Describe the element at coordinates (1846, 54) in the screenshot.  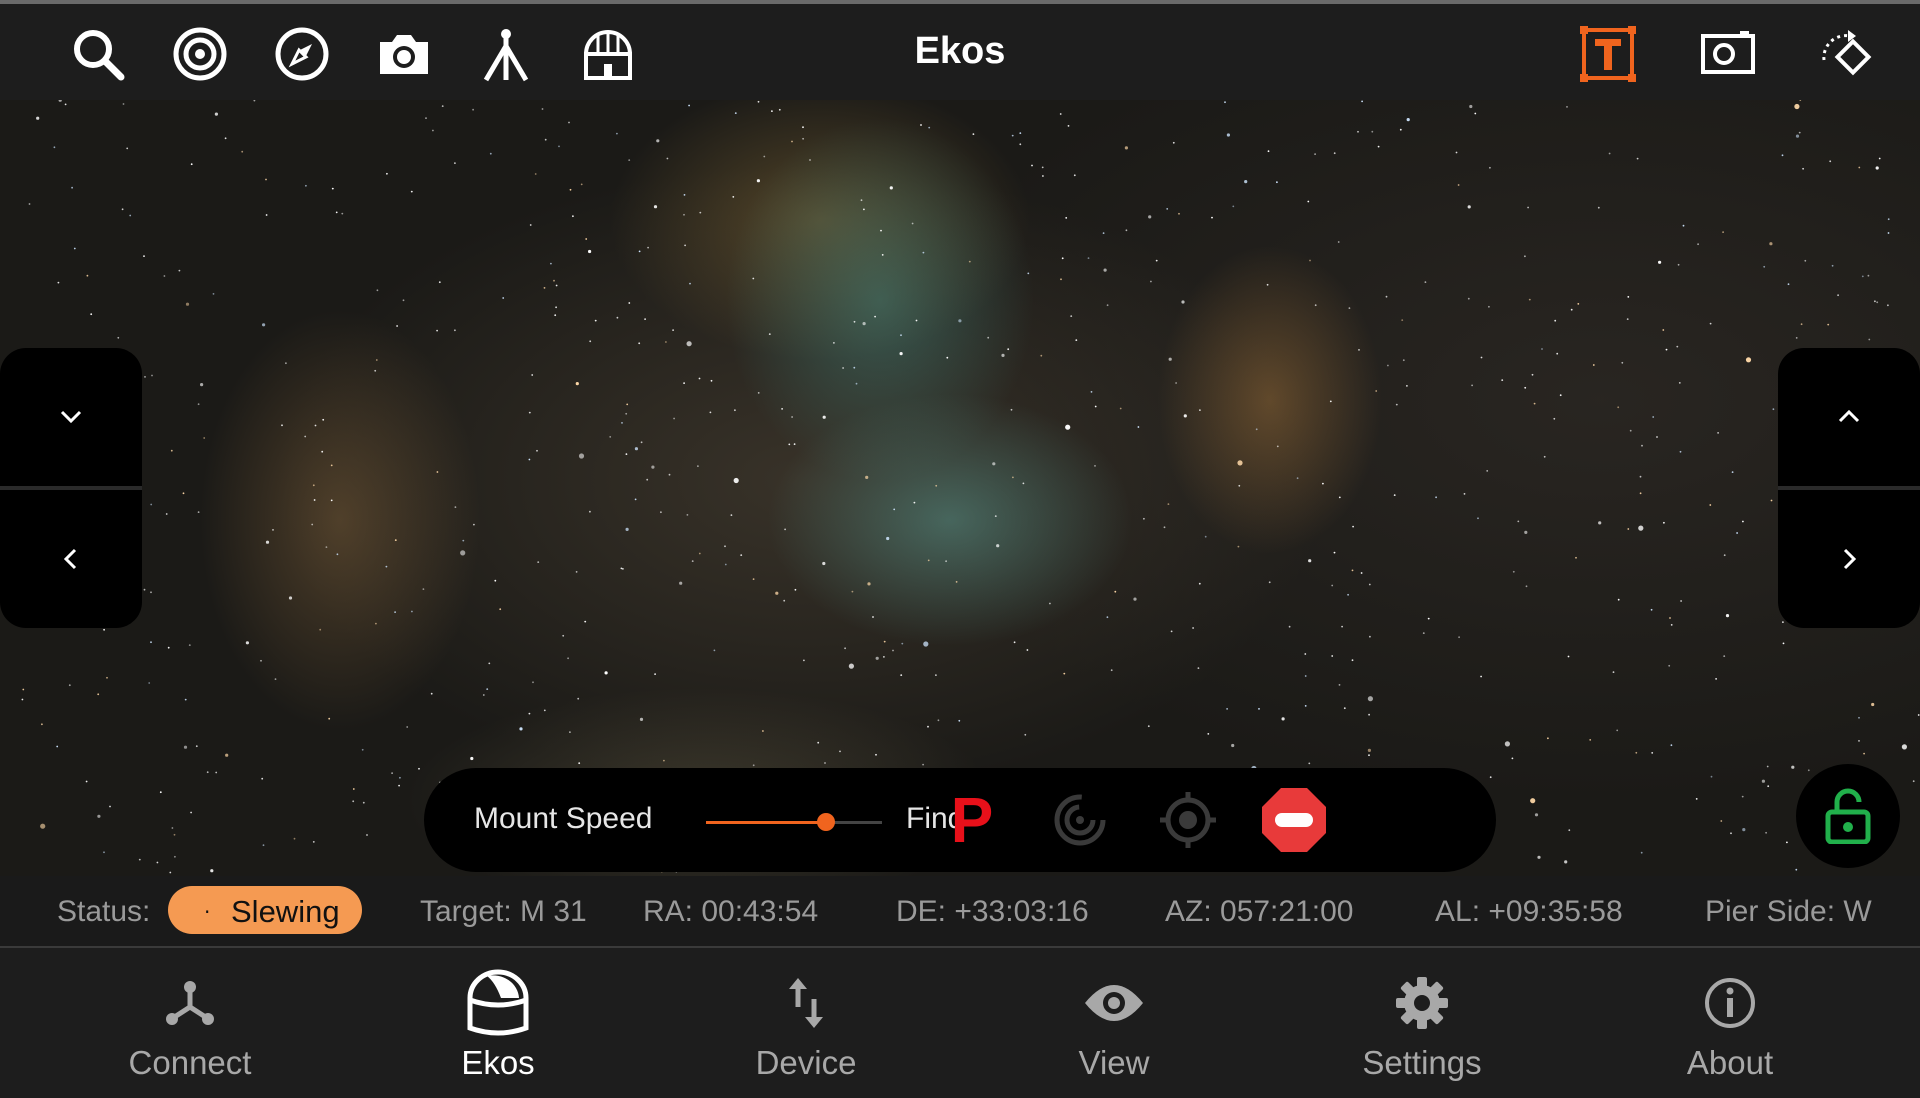
I see `rotate-icon` at that location.